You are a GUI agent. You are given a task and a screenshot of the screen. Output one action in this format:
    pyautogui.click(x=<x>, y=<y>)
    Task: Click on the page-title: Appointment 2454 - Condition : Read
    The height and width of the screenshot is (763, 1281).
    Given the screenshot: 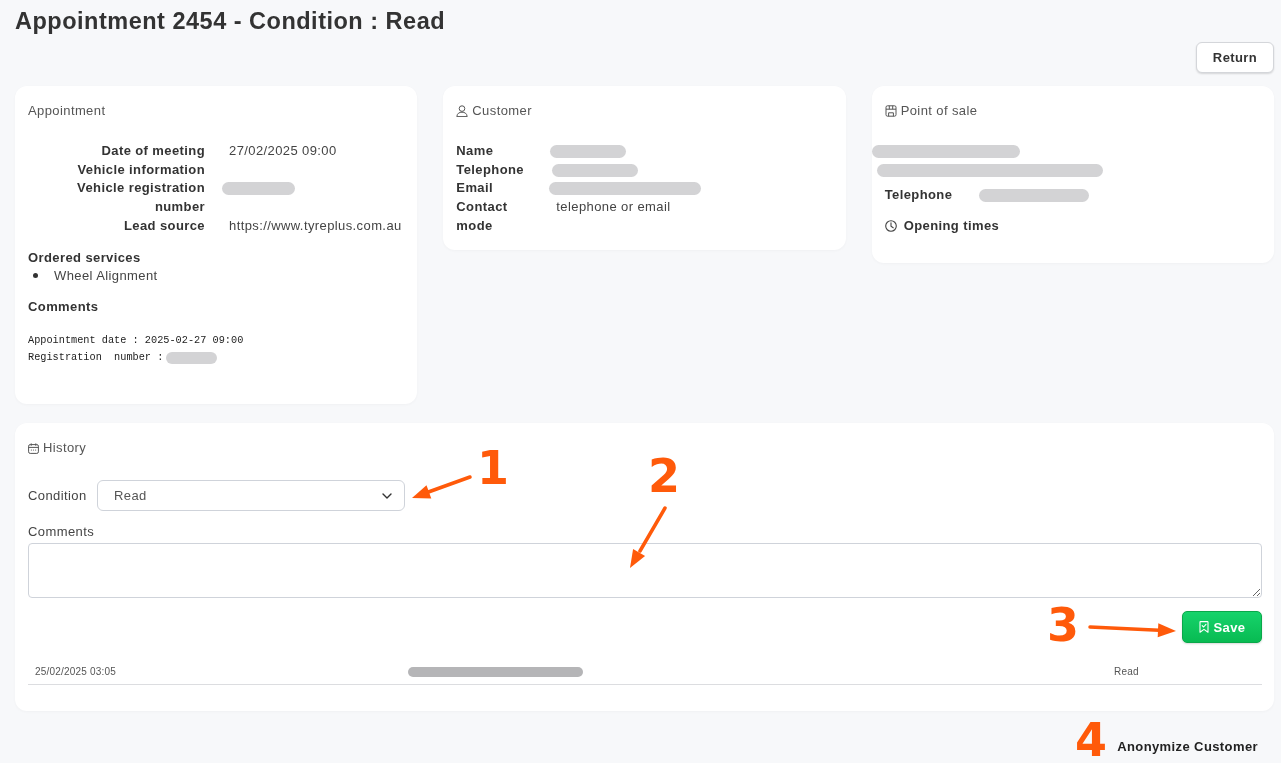 What is the action you would take?
    pyautogui.click(x=231, y=21)
    